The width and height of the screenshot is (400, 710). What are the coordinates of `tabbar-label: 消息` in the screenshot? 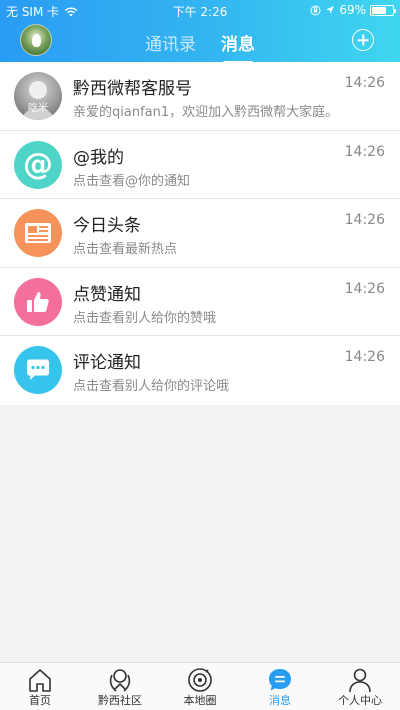 It's located at (280, 700).